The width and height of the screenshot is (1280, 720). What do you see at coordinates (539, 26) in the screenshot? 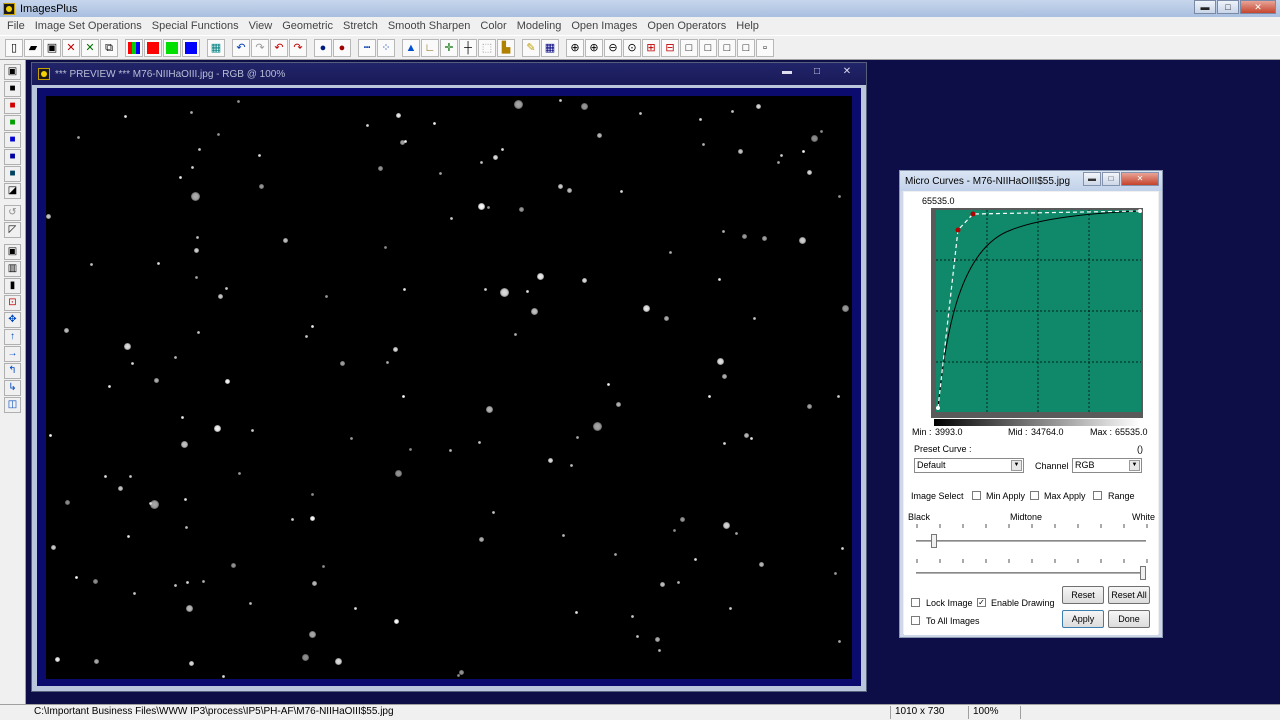
I see `menu-modeling: Modeling` at bounding box center [539, 26].